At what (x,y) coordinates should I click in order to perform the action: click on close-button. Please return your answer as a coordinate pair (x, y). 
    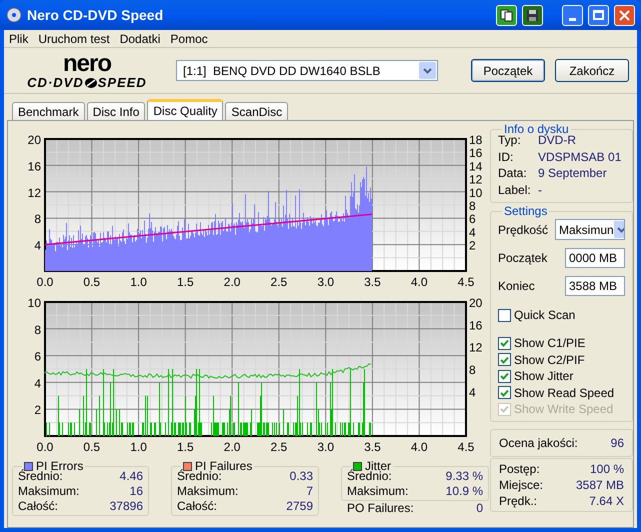
    Looking at the image, I should click on (624, 15).